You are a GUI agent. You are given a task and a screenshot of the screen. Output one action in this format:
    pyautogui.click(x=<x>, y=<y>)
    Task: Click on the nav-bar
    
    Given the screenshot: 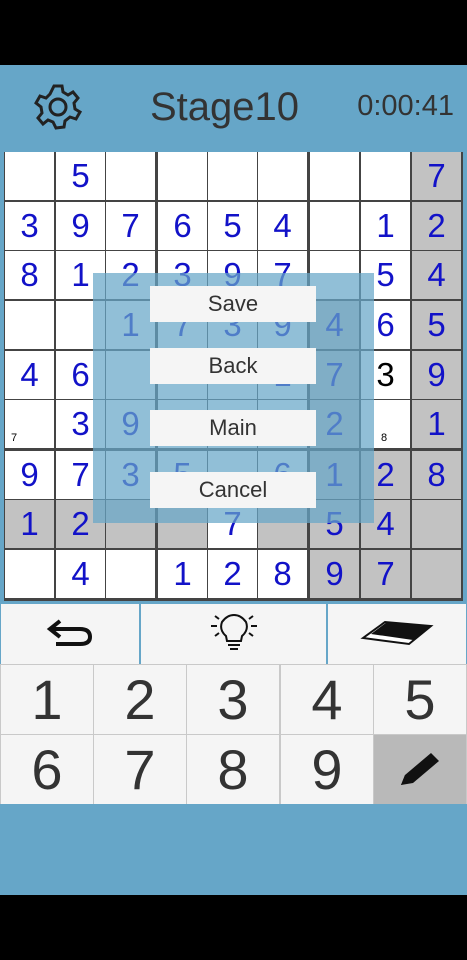 What is the action you would take?
    pyautogui.click(x=233, y=927)
    